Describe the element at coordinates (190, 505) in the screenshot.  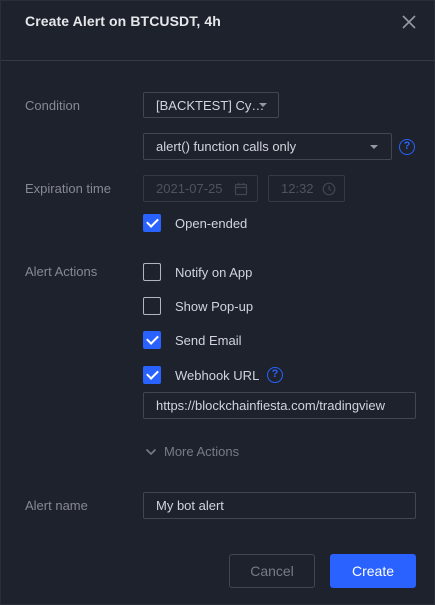
I see `alert-name-value: My bot alert` at that location.